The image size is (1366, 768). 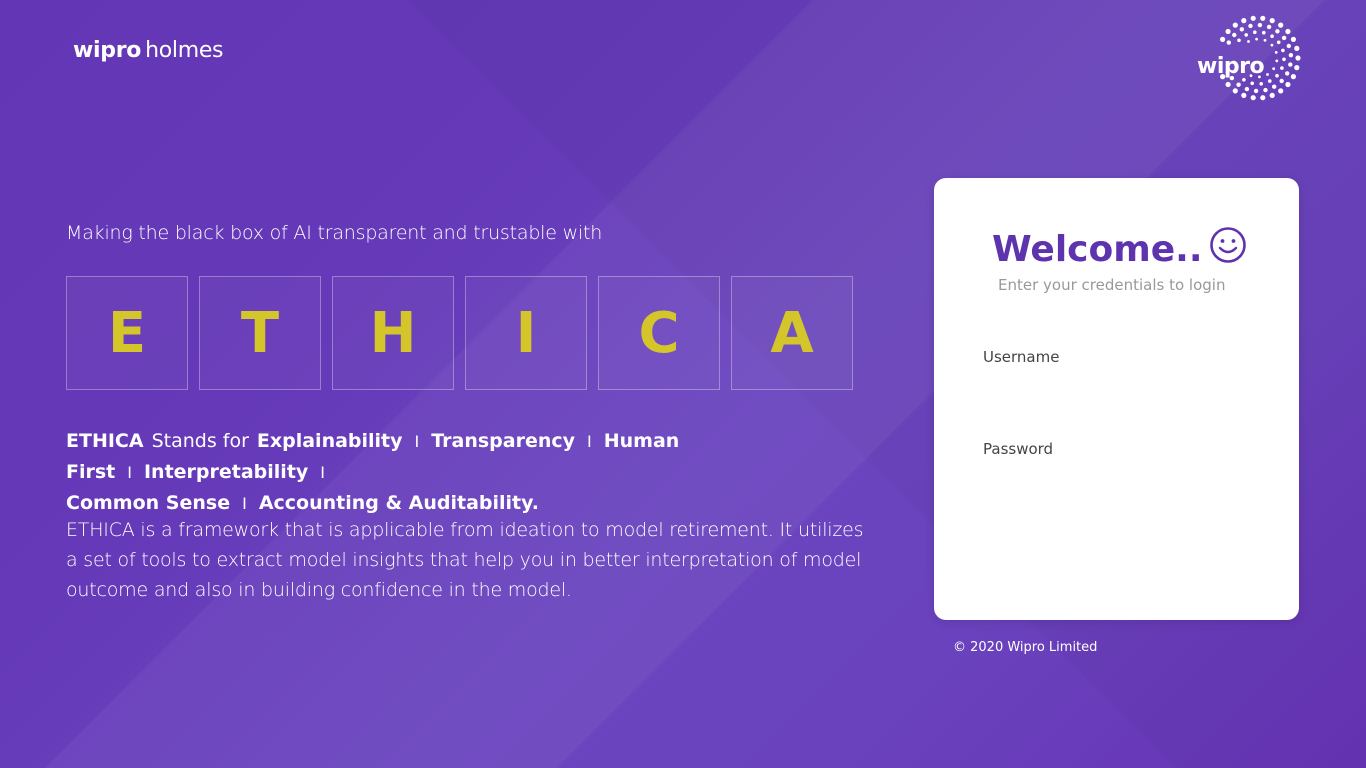 I want to click on stands-for-connector: Stands for, so click(x=200, y=441).